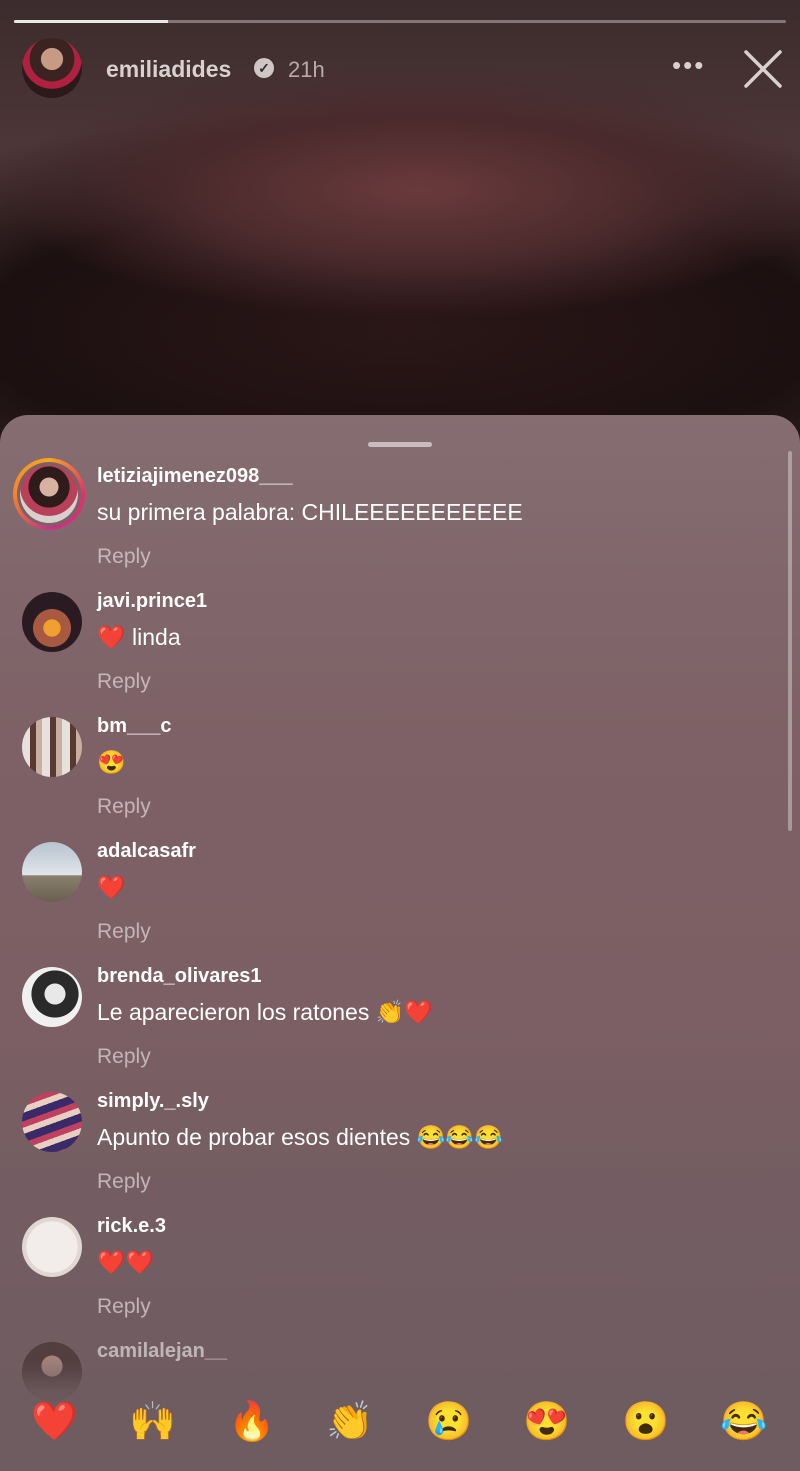  I want to click on comment-username: brenda_olivares1, so click(179, 976).